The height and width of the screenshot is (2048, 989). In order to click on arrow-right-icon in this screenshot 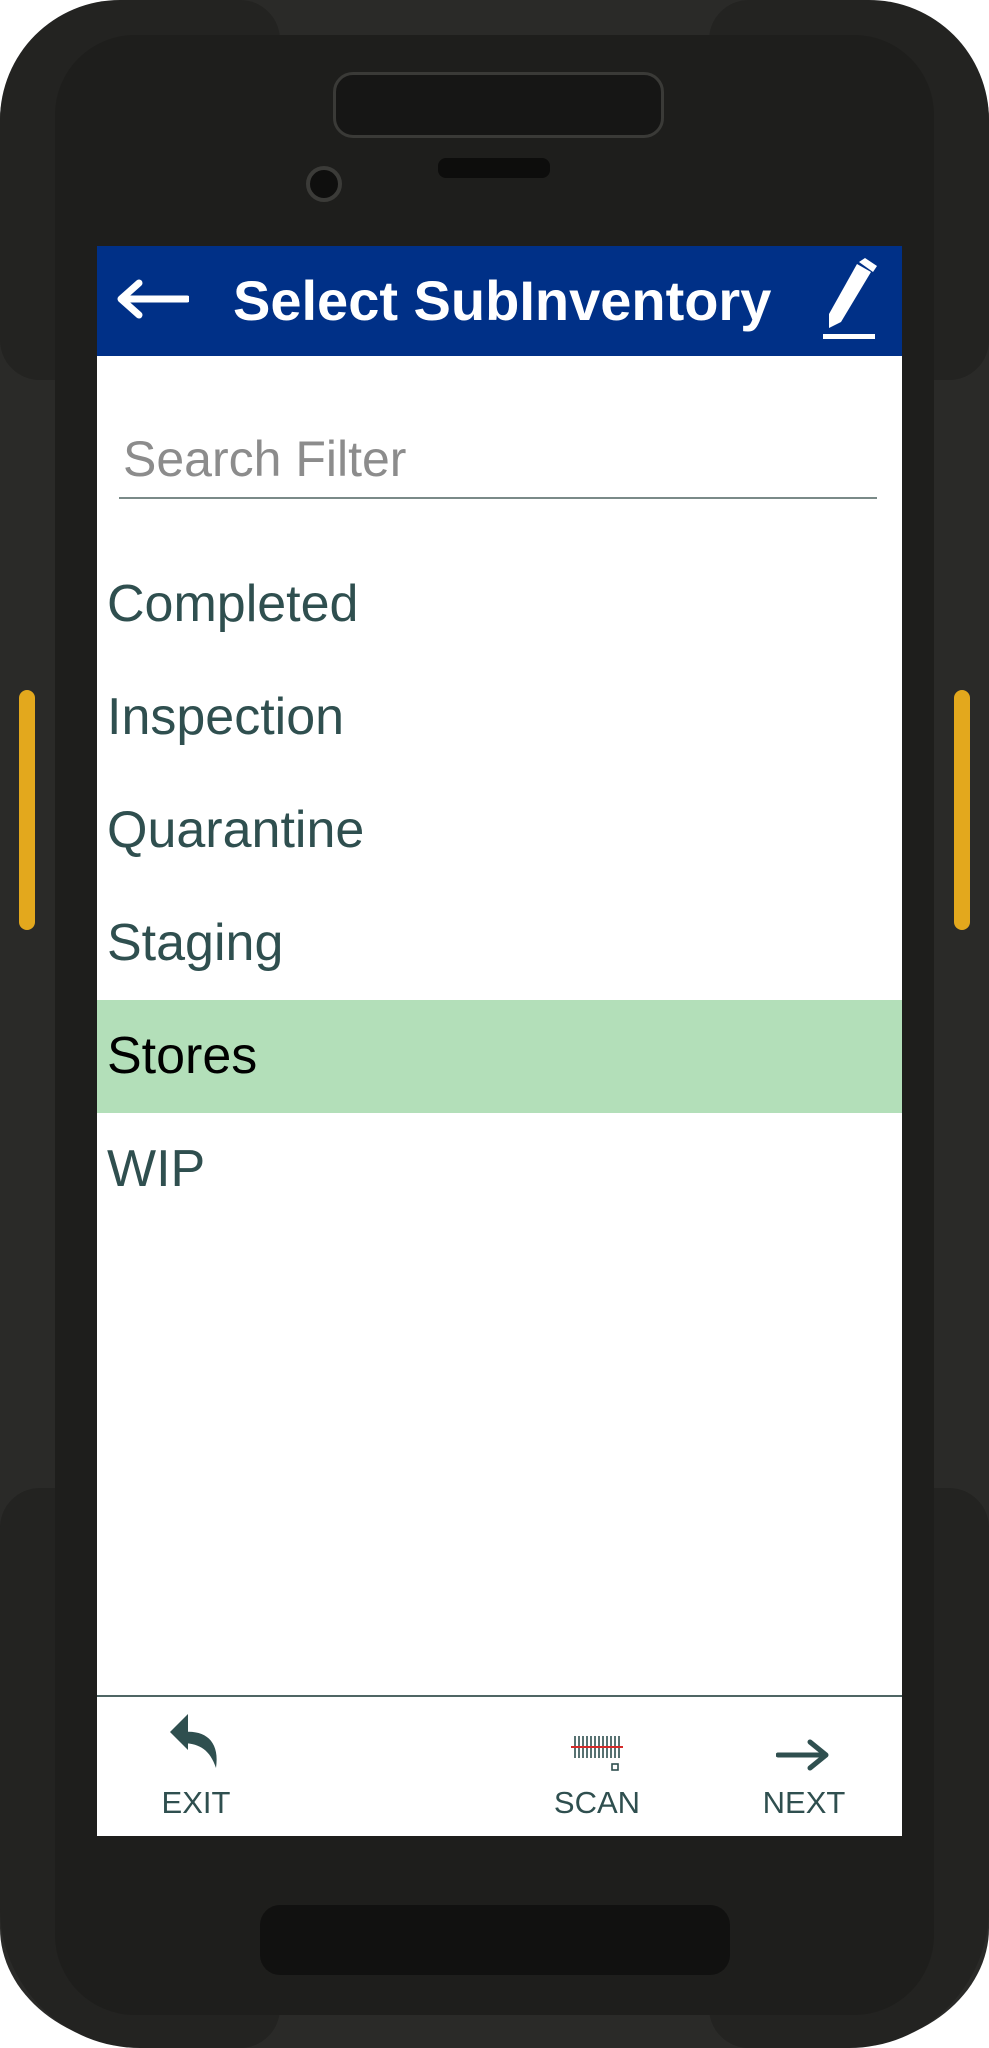, I will do `click(803, 1757)`.